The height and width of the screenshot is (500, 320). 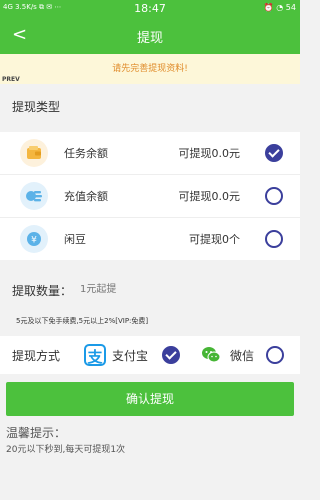 I want to click on wechat-icon, so click(x=211, y=355).